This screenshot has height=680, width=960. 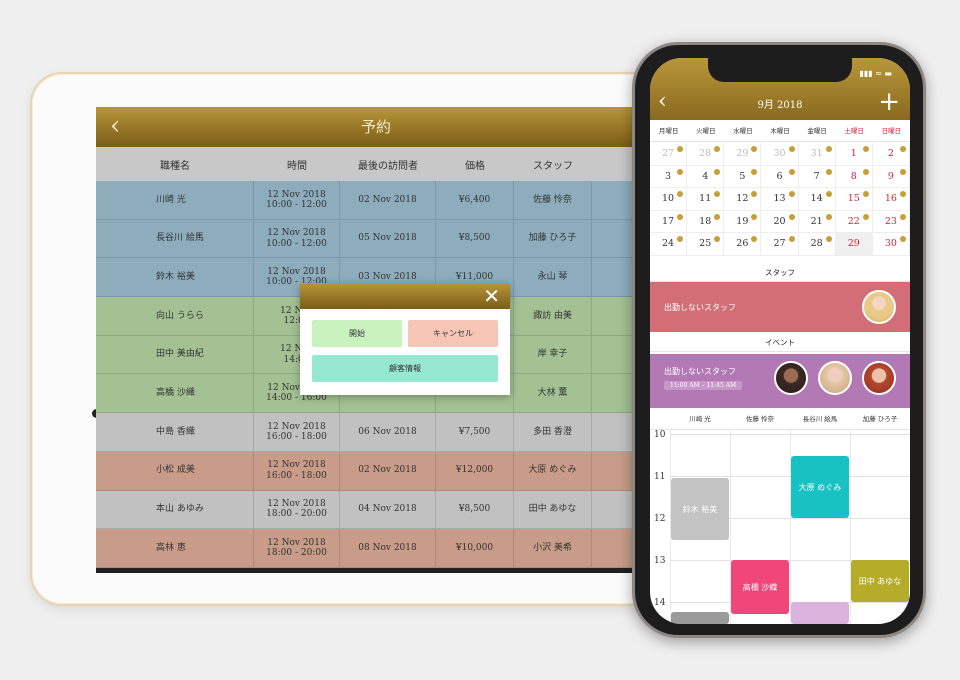 I want to click on close-icon: ✕, so click(x=491, y=296).